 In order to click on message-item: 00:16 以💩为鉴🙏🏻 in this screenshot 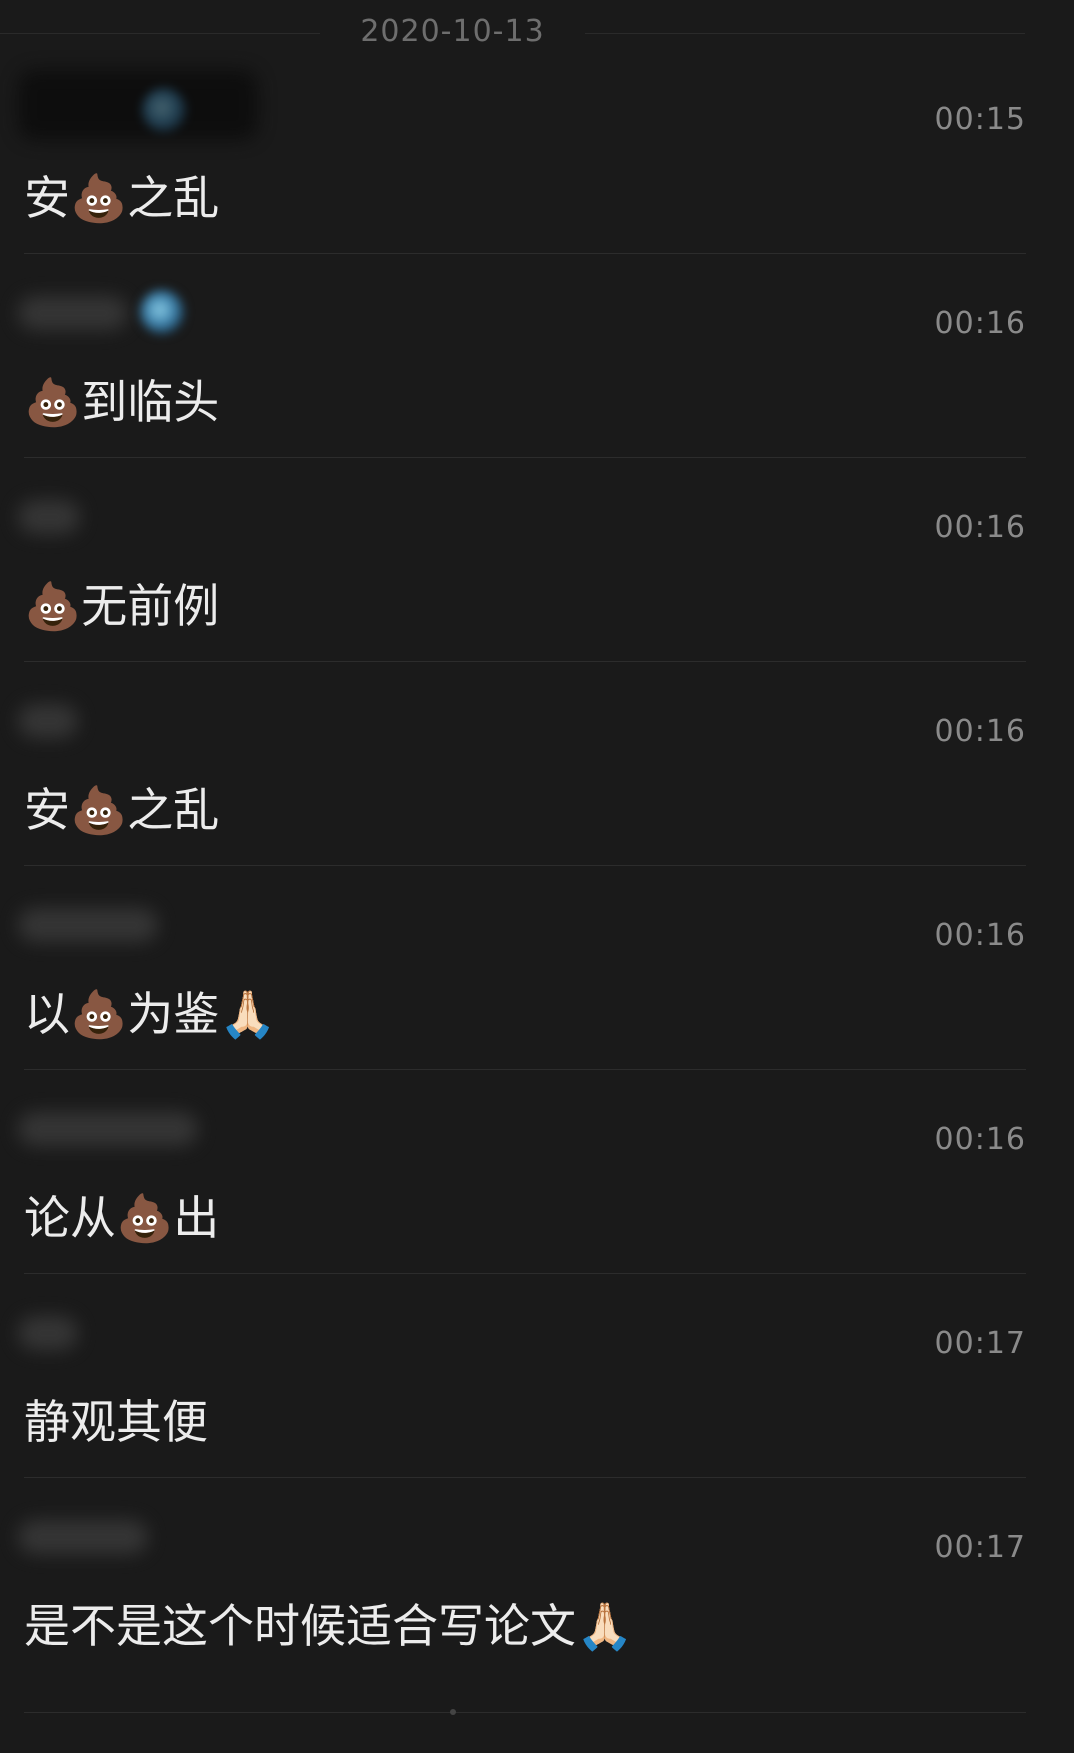, I will do `click(522, 968)`.